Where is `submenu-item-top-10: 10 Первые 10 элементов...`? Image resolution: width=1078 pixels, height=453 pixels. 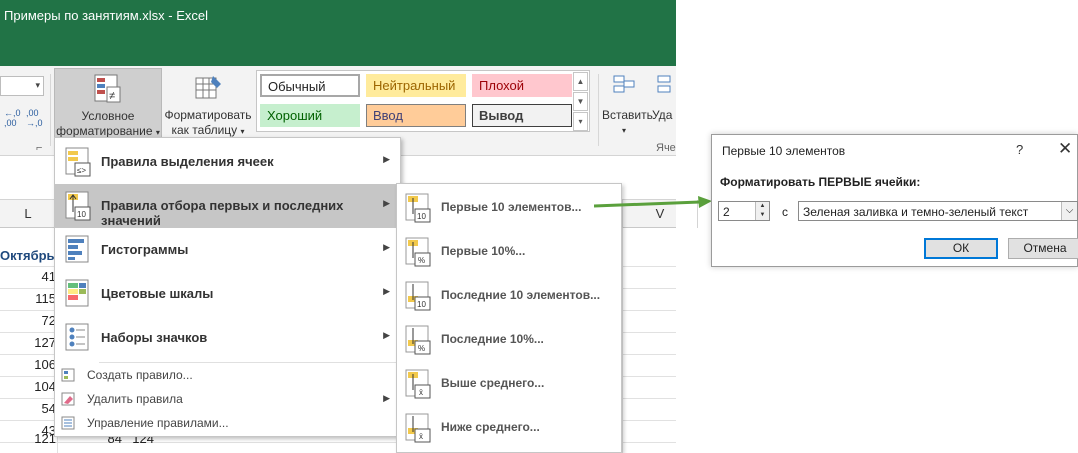 submenu-item-top-10: 10 Первые 10 элементов... is located at coordinates (509, 208).